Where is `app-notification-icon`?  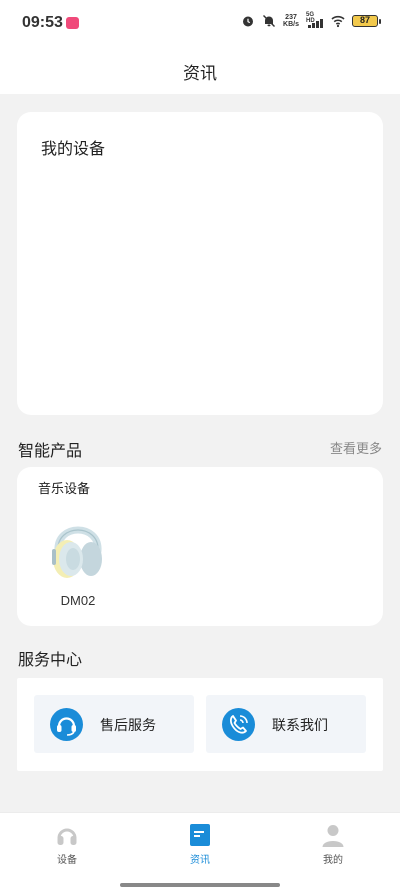 app-notification-icon is located at coordinates (72, 23).